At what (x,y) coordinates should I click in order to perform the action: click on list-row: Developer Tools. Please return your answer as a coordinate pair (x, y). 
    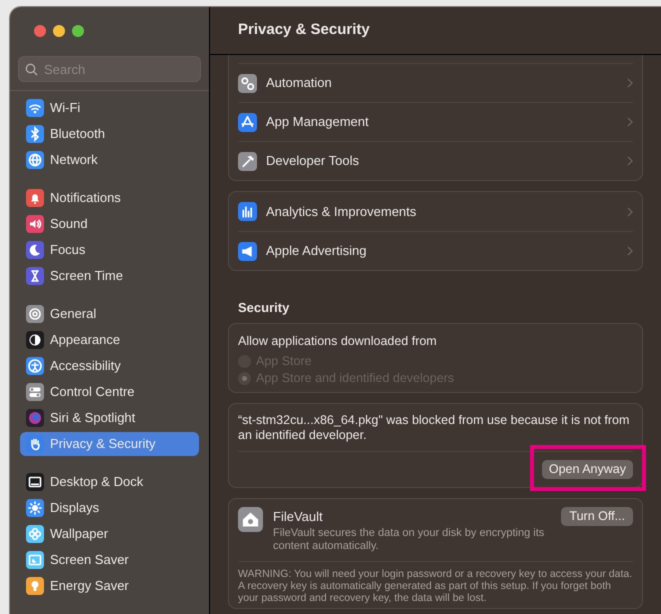
    Looking at the image, I should click on (435, 160).